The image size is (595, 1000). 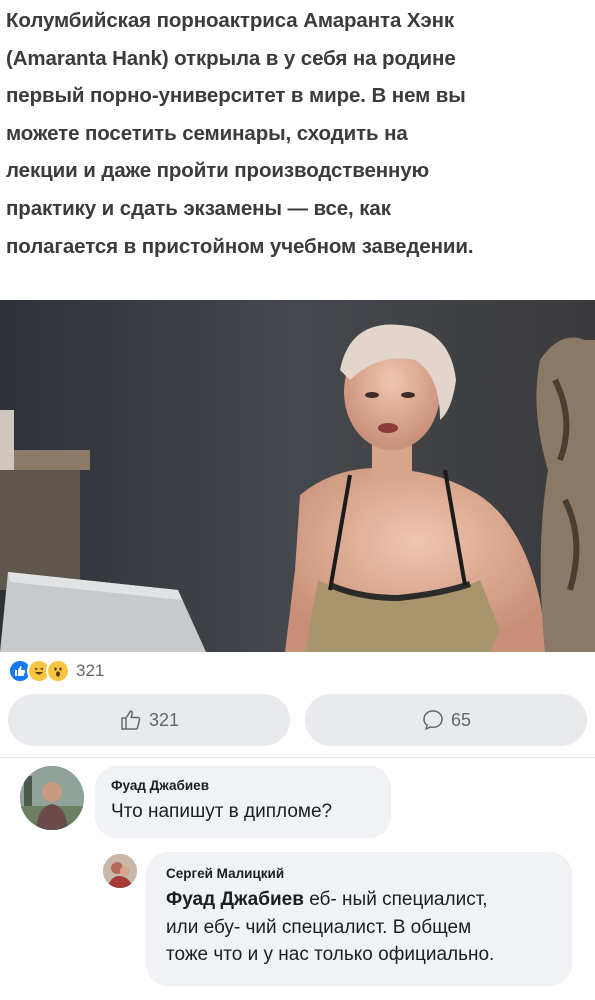 I want to click on post-text-line: можете посетить семинары, сходить на, so click(x=207, y=133).